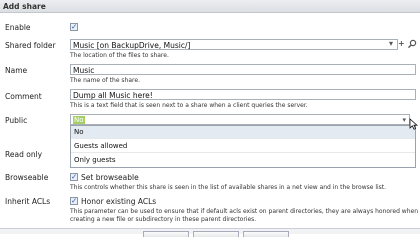 The height and width of the screenshot is (240, 420). I want to click on browseable-checkbox: ✓, so click(74, 176).